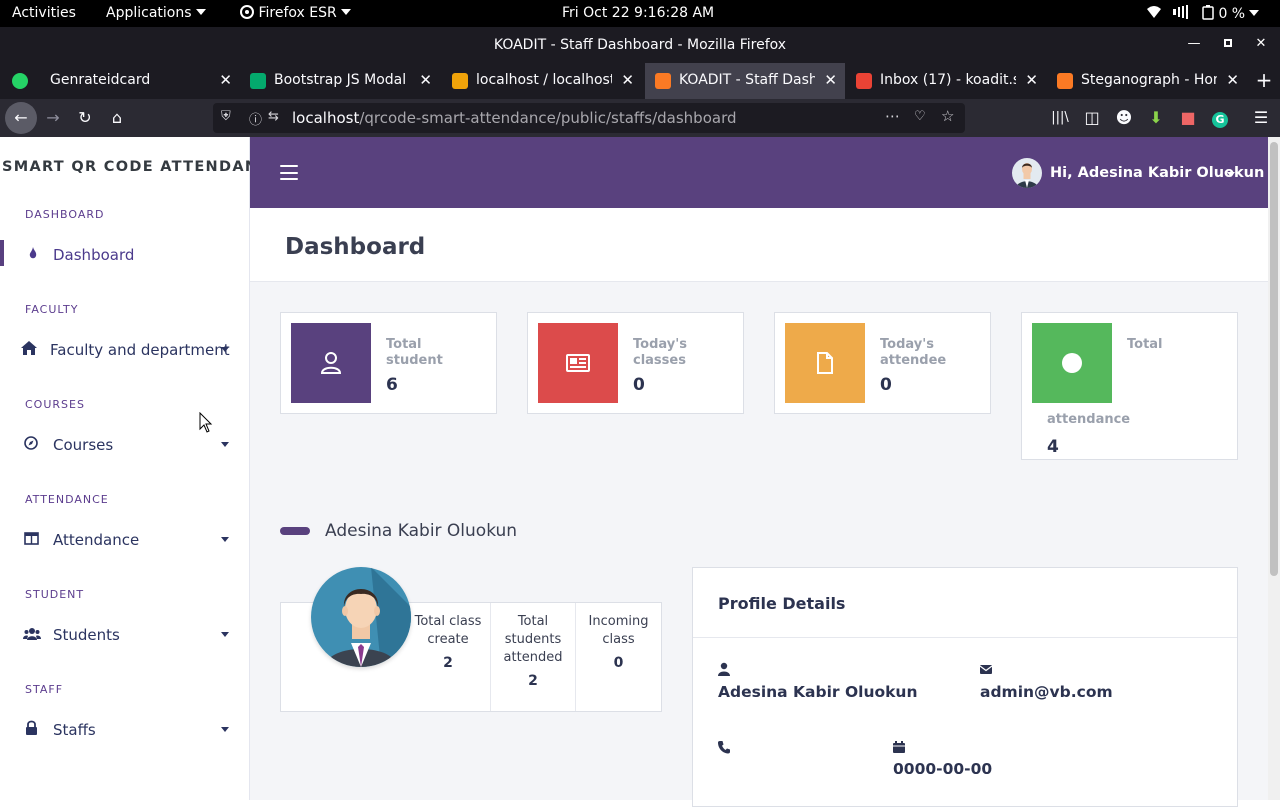 Image resolution: width=1280 pixels, height=807 pixels. I want to click on sidebar-item-students: Students, so click(124, 634).